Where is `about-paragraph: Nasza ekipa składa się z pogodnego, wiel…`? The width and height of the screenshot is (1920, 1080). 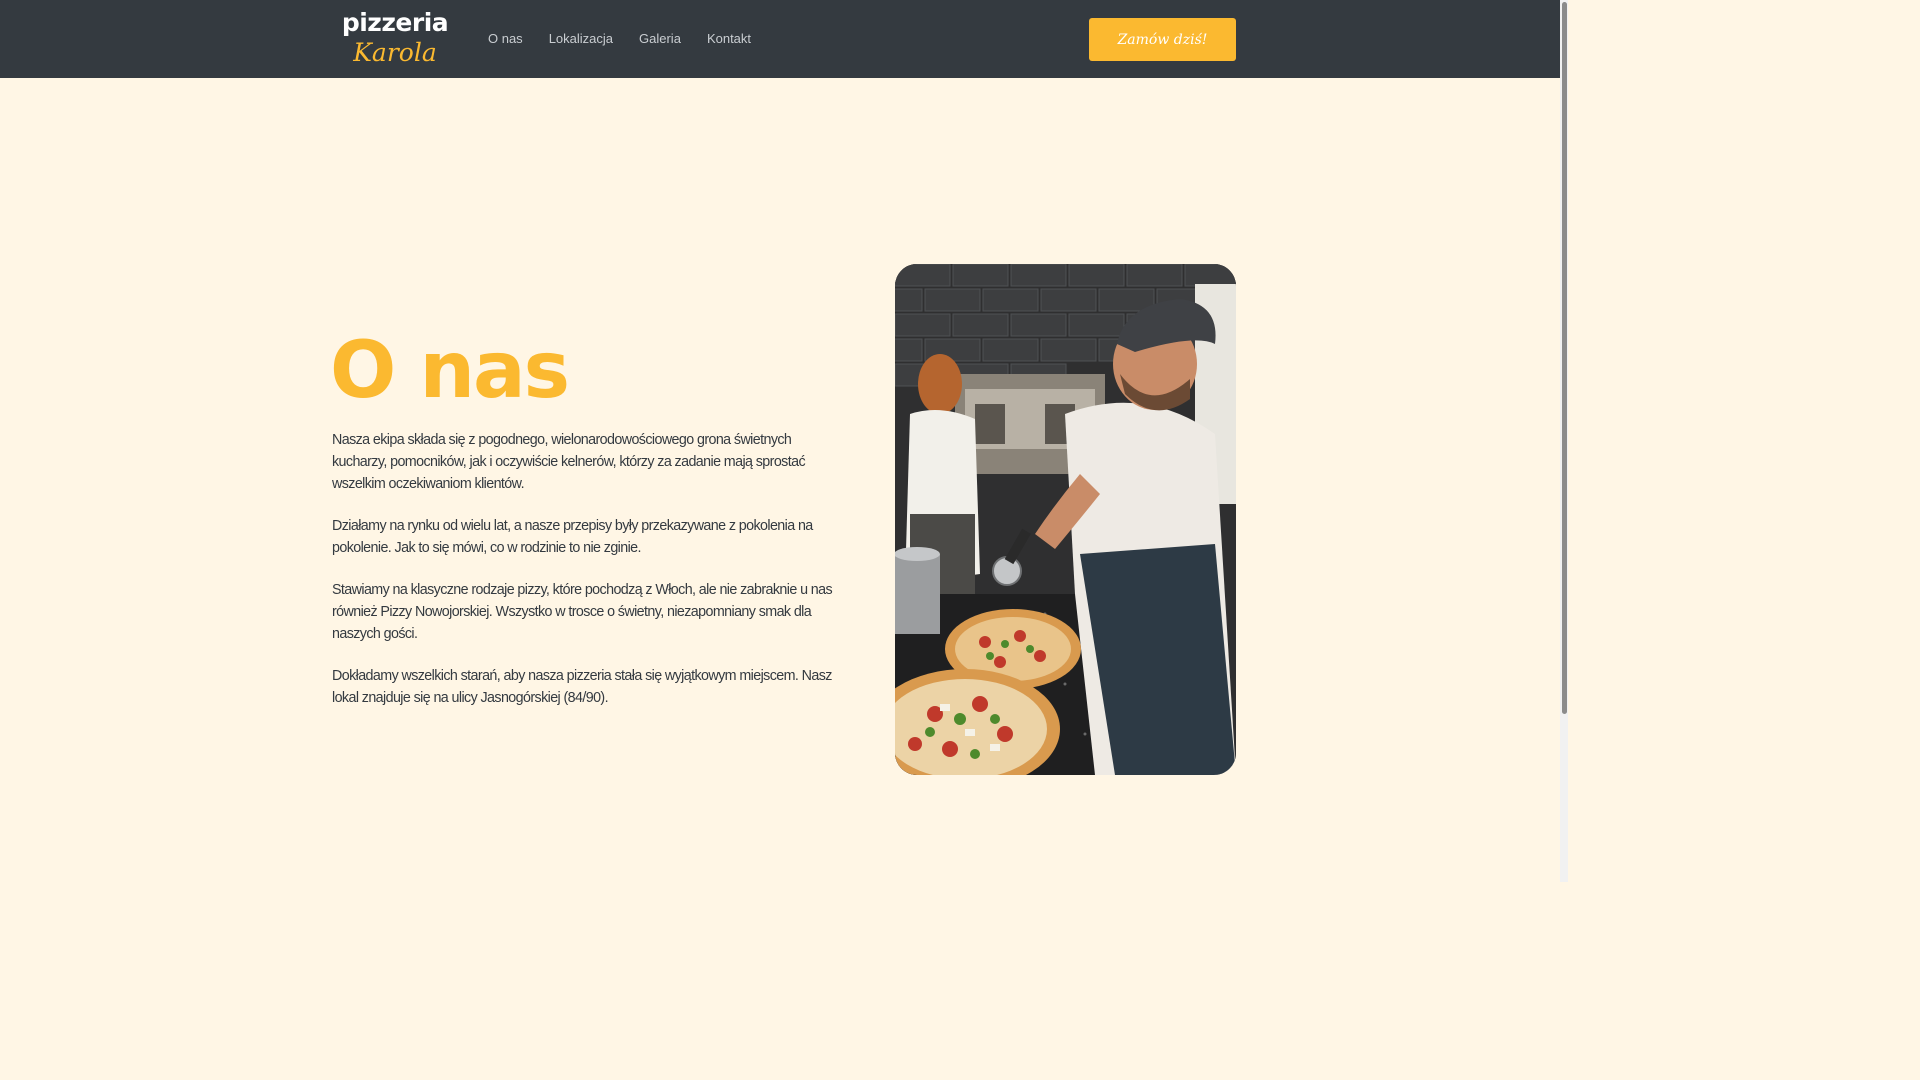 about-paragraph: Nasza ekipa składa się z pogodnego, wiel… is located at coordinates (569, 462).